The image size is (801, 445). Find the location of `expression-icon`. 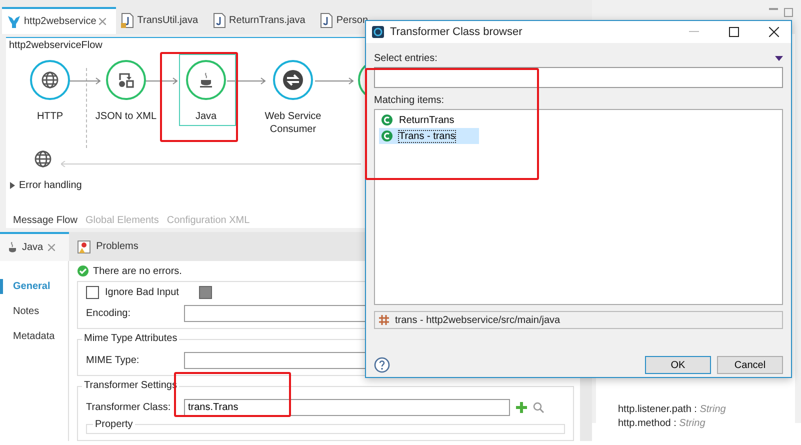

expression-icon is located at coordinates (205, 292).